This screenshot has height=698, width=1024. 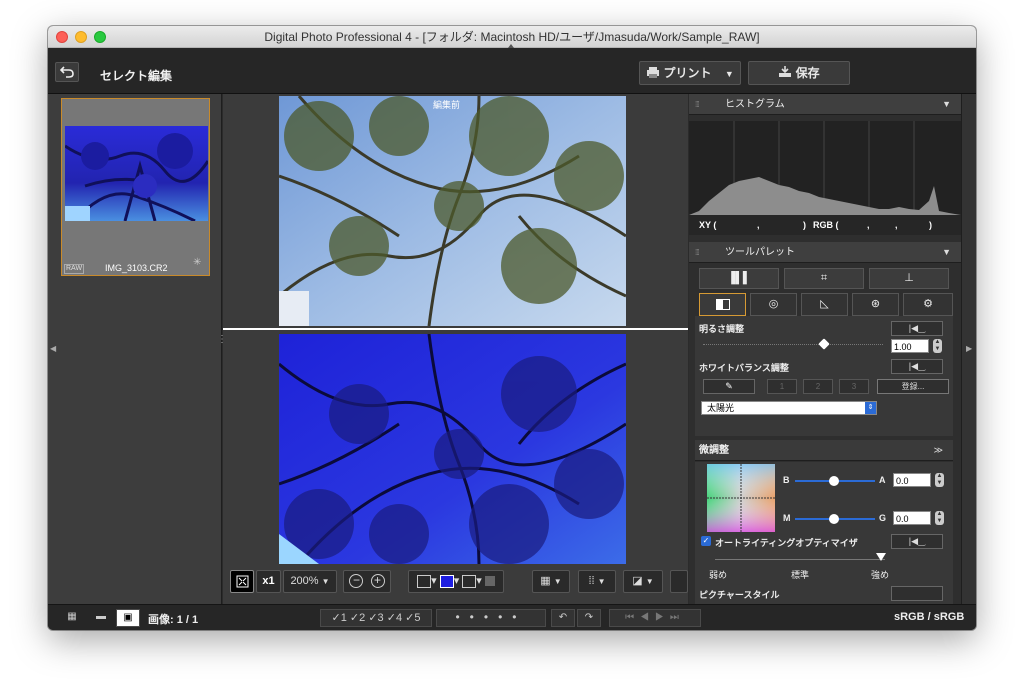 I want to click on layout-horizontal-split-icon, so click(x=469, y=581).